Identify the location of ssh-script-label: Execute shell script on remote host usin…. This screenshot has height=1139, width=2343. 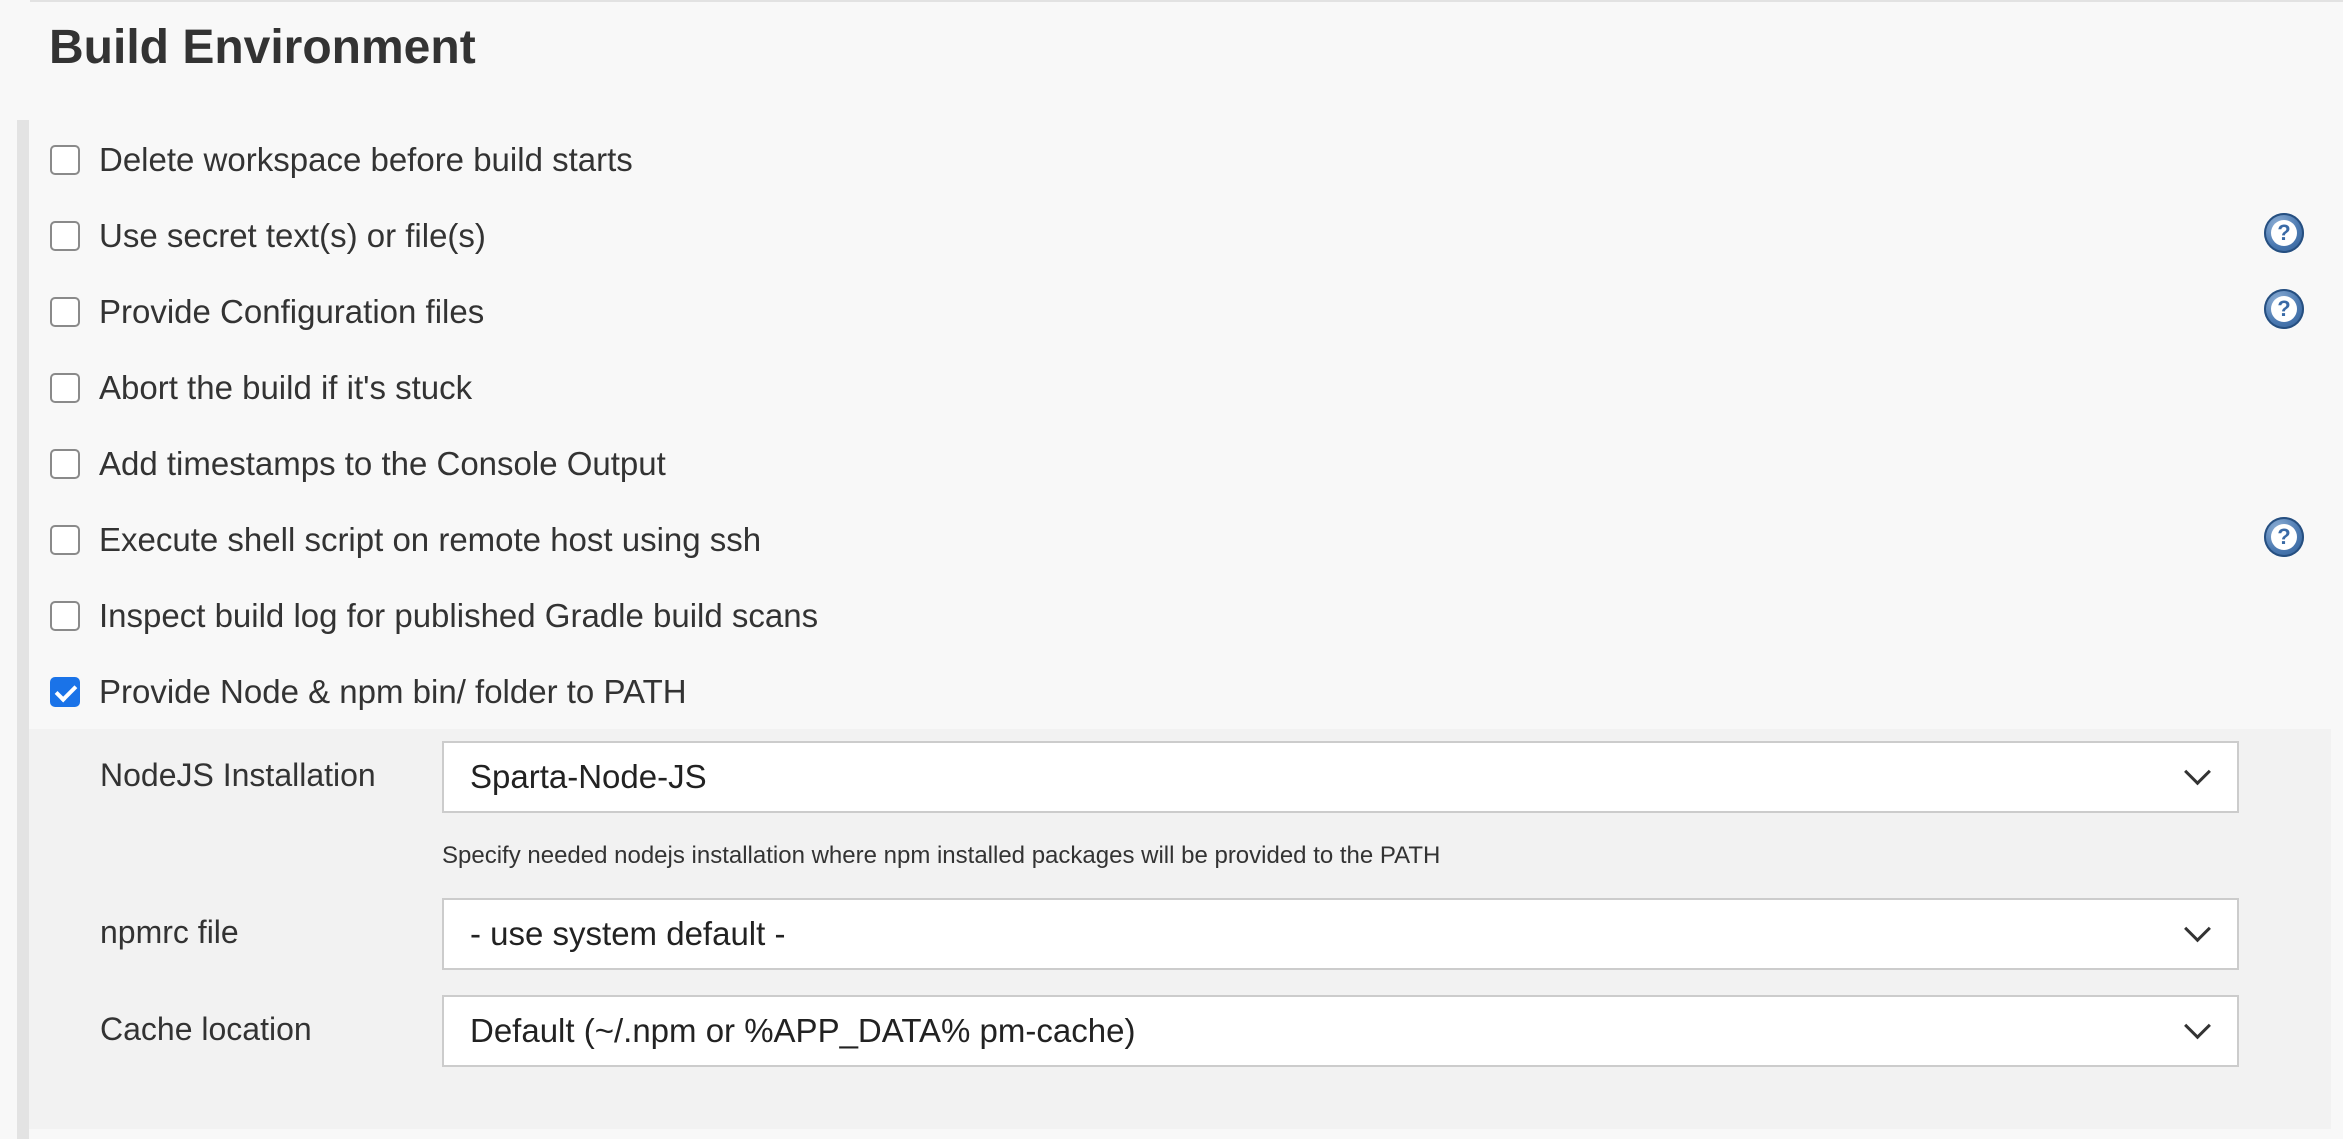
(430, 540).